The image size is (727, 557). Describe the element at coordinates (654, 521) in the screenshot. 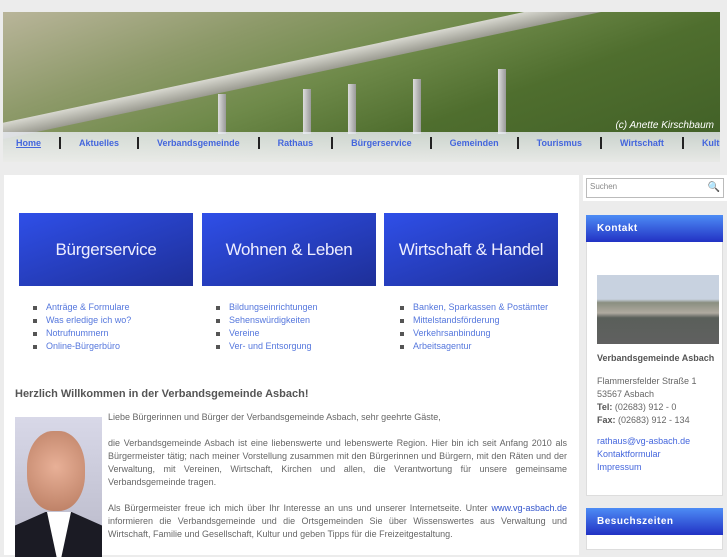

I see `besuchszeiten-header: Besuchszeiten` at that location.